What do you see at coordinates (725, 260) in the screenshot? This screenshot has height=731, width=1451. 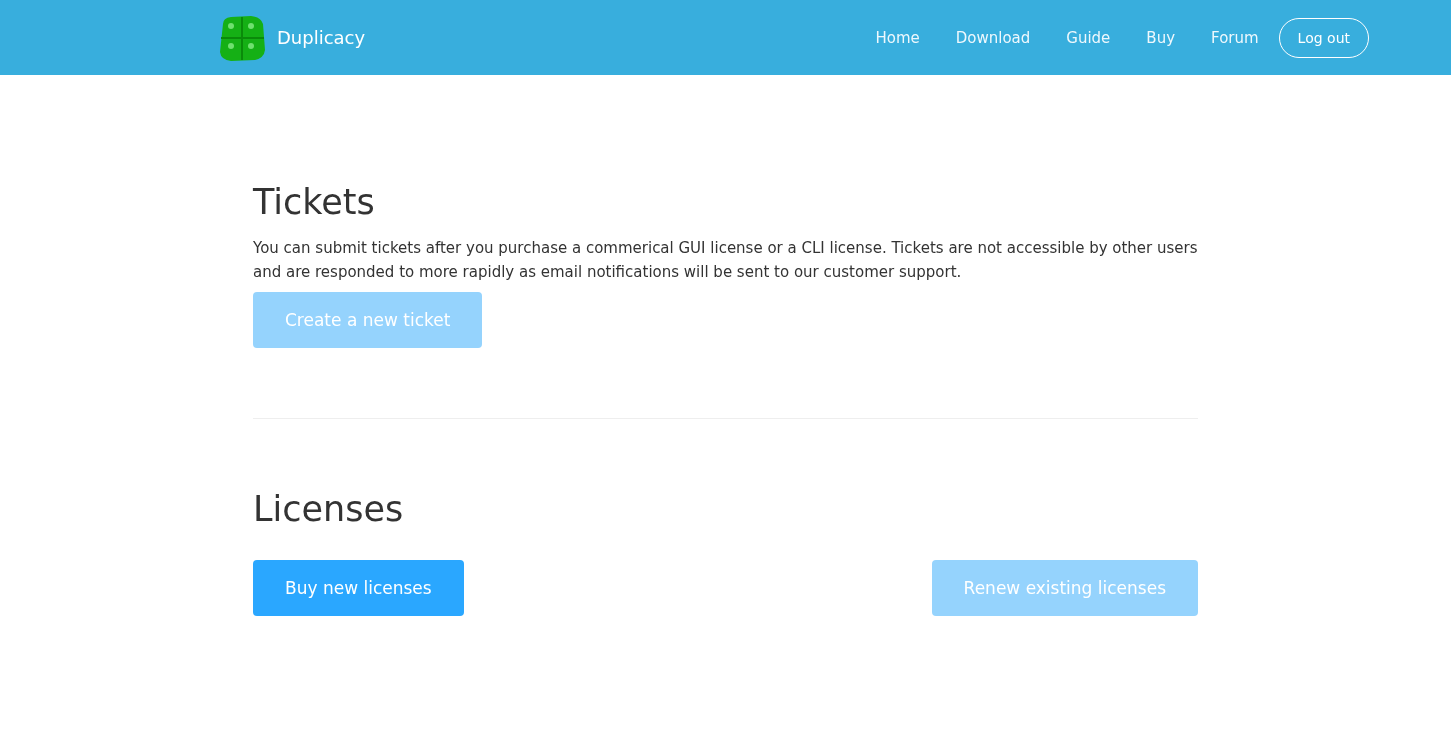 I see `tickets-description: You can submit tickets after you purchase a commerical GUI license or a CLI license. Tickets are not accessible by other users and are responded to more rapidly as email notifications will be sent to our customer support.` at bounding box center [725, 260].